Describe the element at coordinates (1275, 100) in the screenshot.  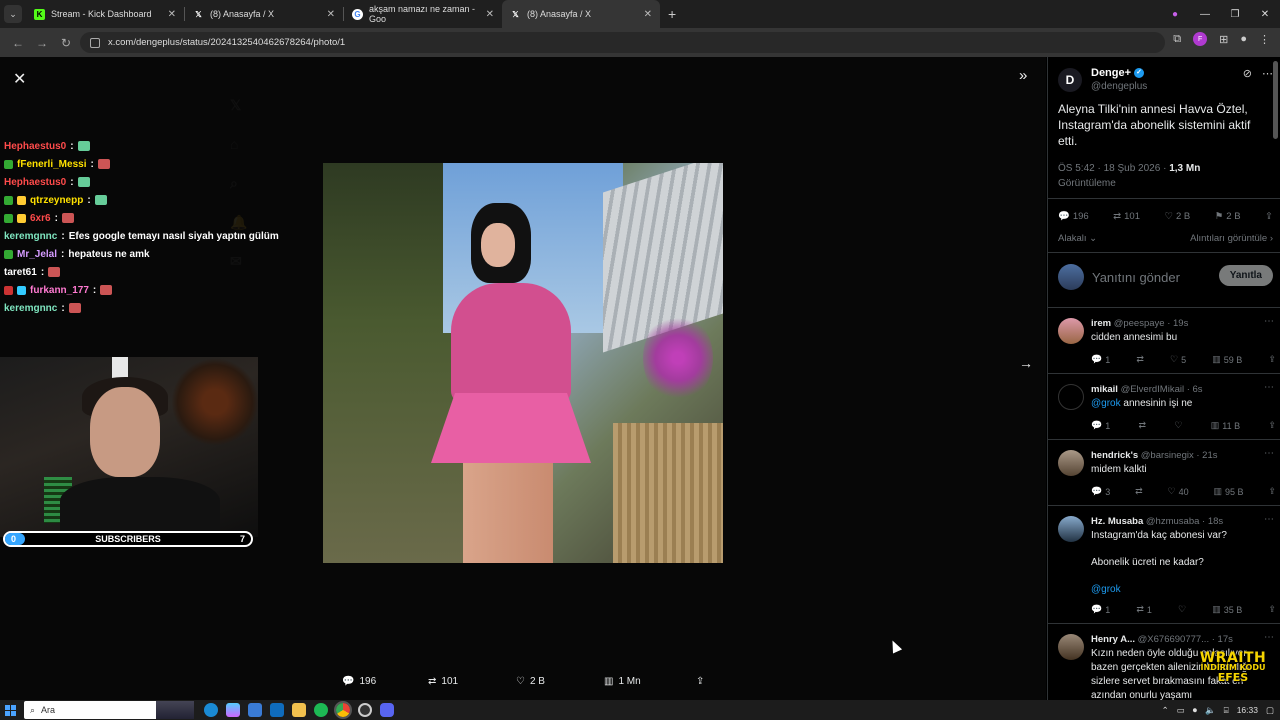
I see `panel-scrollbar` at that location.